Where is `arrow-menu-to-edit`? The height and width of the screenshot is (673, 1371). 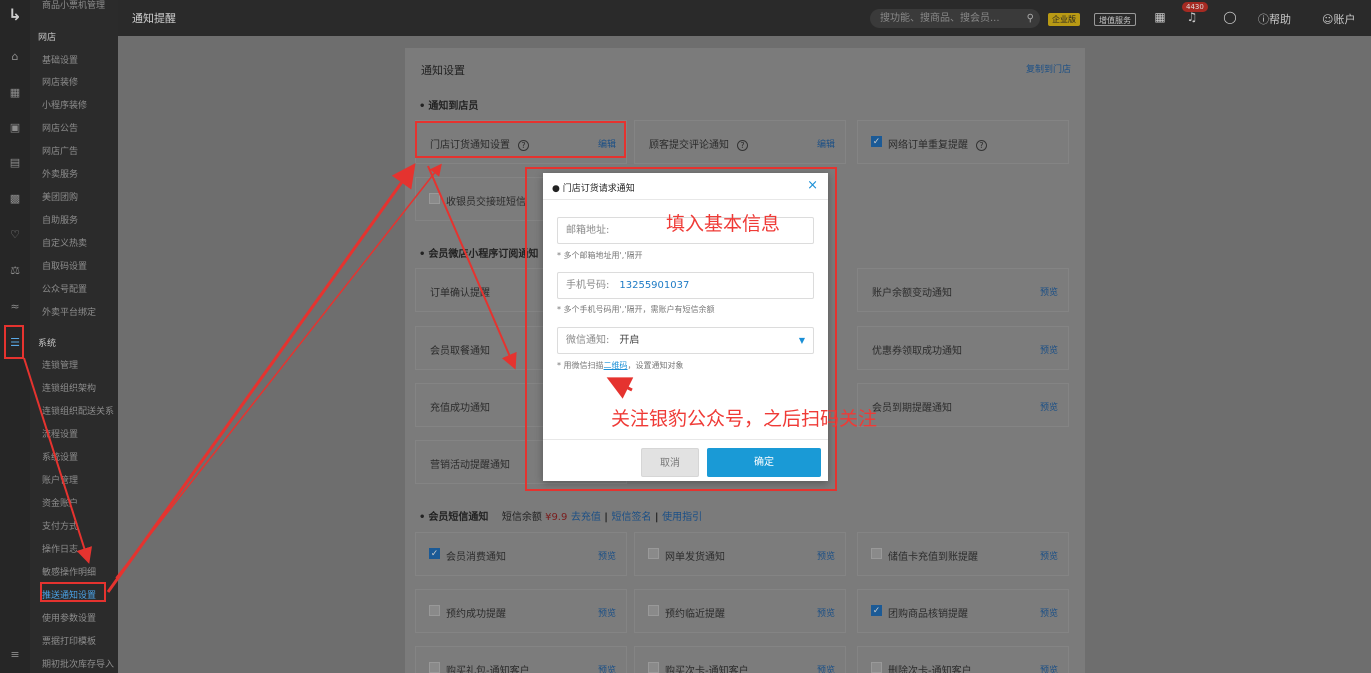
arrow-menu-to-edit is located at coordinates (278, 371).